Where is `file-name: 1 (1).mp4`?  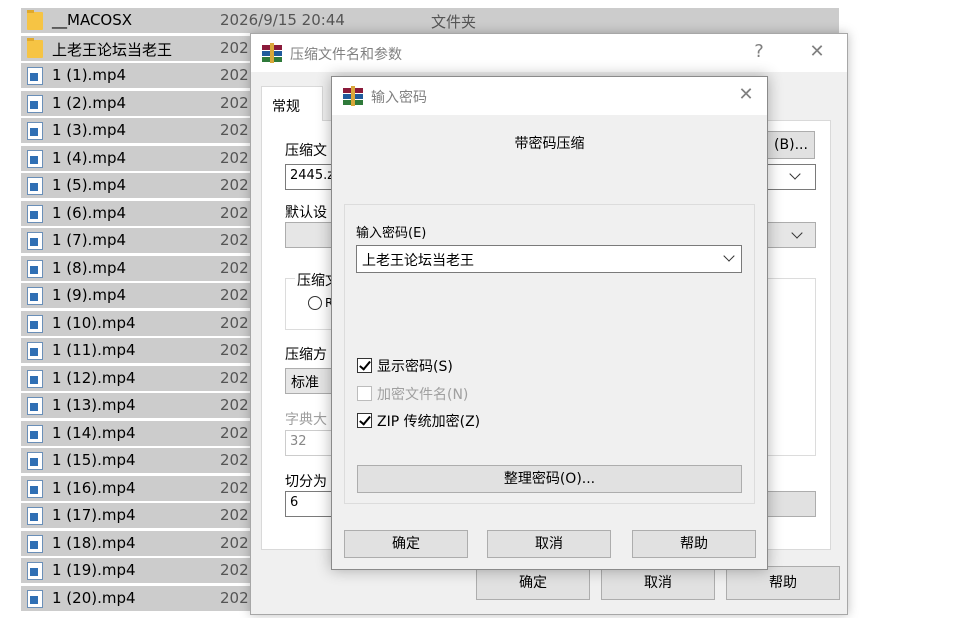 file-name: 1 (1).mp4 is located at coordinates (89, 75).